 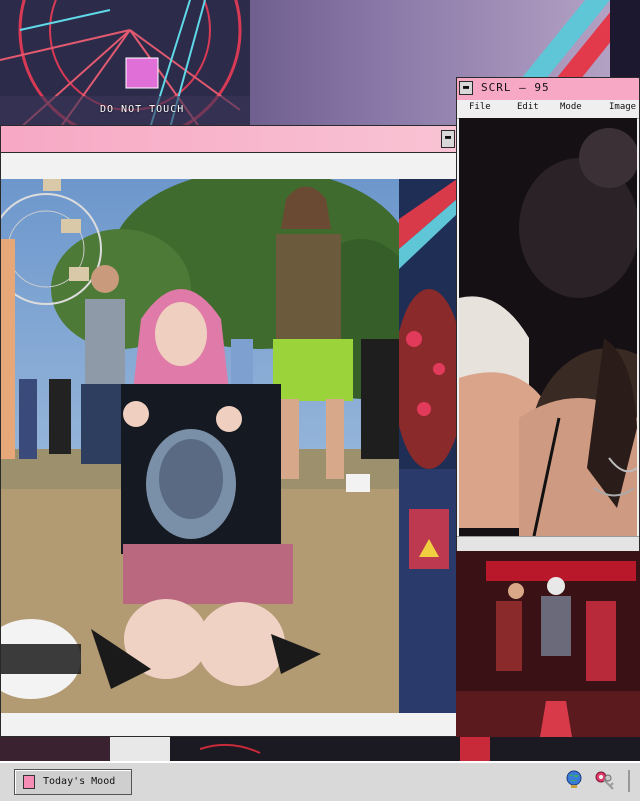 What do you see at coordinates (548, 543) in the screenshot?
I see `horizontal-scrollbar` at bounding box center [548, 543].